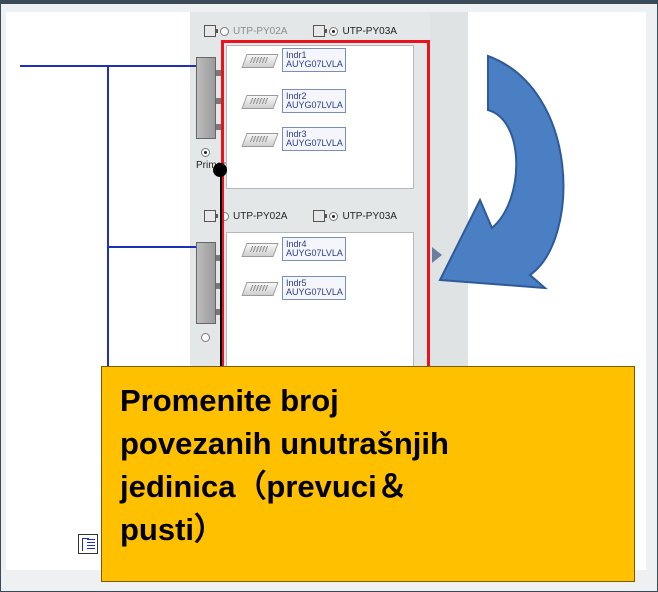 Image resolution: width=658 pixels, height=592 pixels. Describe the element at coordinates (284, 443) in the screenshot. I see `callout-line-2: povezanih unutrašnjih` at that location.